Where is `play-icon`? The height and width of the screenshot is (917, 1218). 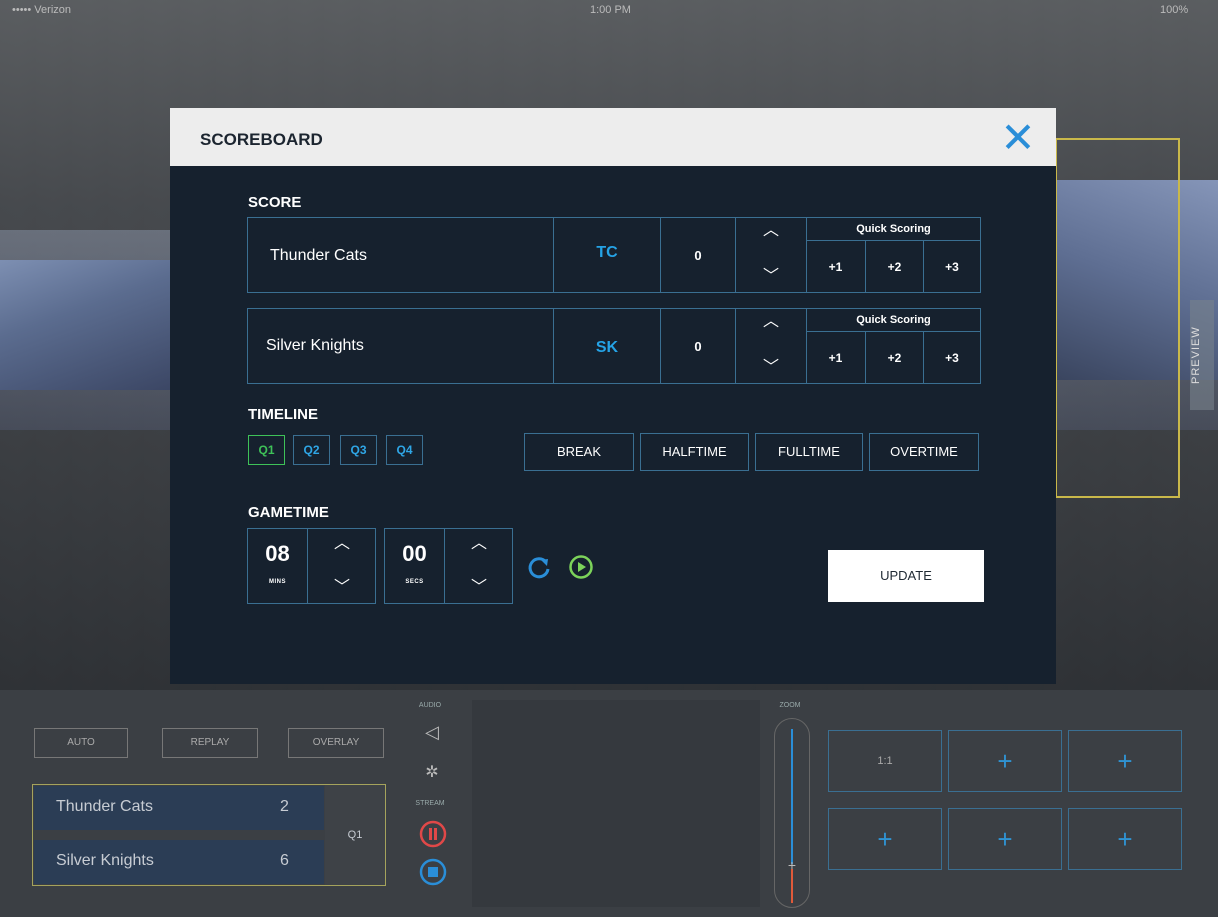
play-icon is located at coordinates (581, 567).